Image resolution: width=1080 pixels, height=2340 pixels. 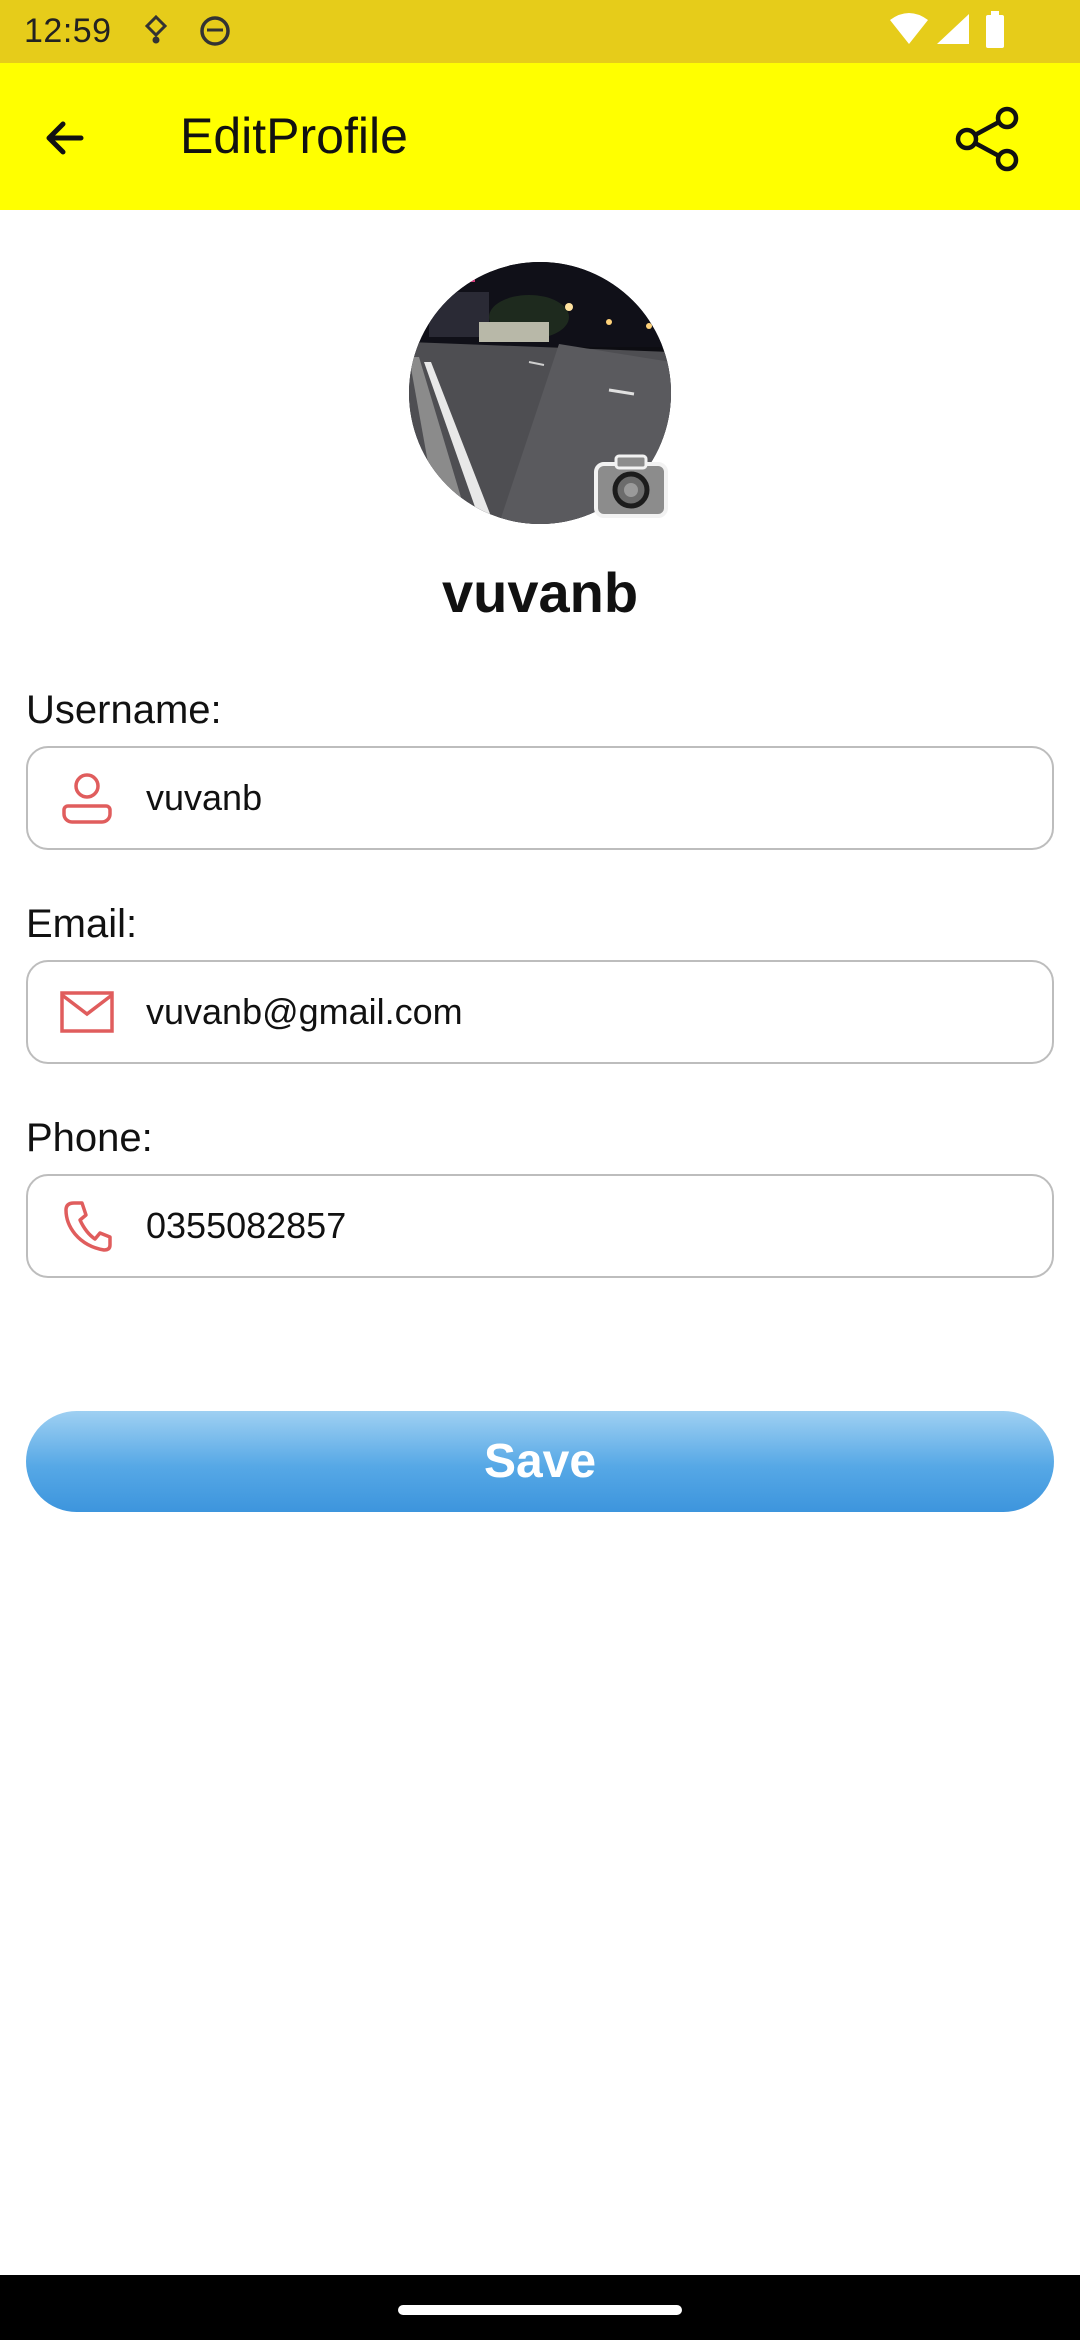 I want to click on phone-field, so click(x=540, y=1226).